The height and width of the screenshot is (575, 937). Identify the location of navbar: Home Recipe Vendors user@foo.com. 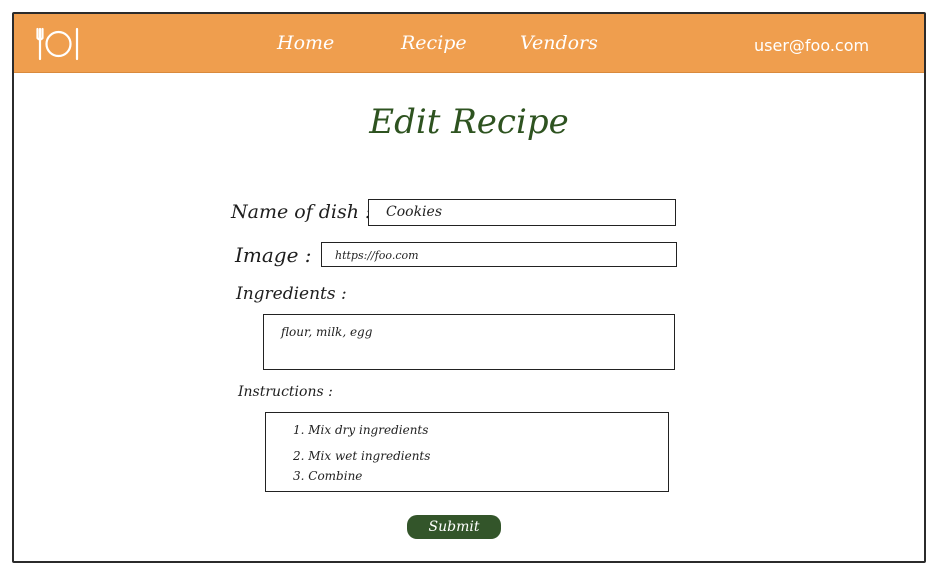
(469, 43).